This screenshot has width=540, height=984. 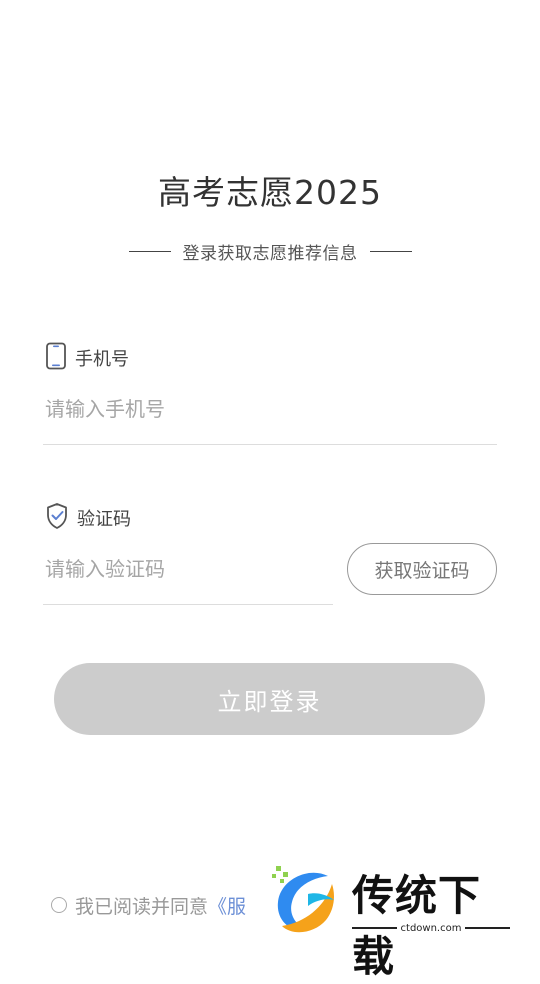 I want to click on agreement-row: 我已阅读并同意 《服, so click(x=148, y=905).